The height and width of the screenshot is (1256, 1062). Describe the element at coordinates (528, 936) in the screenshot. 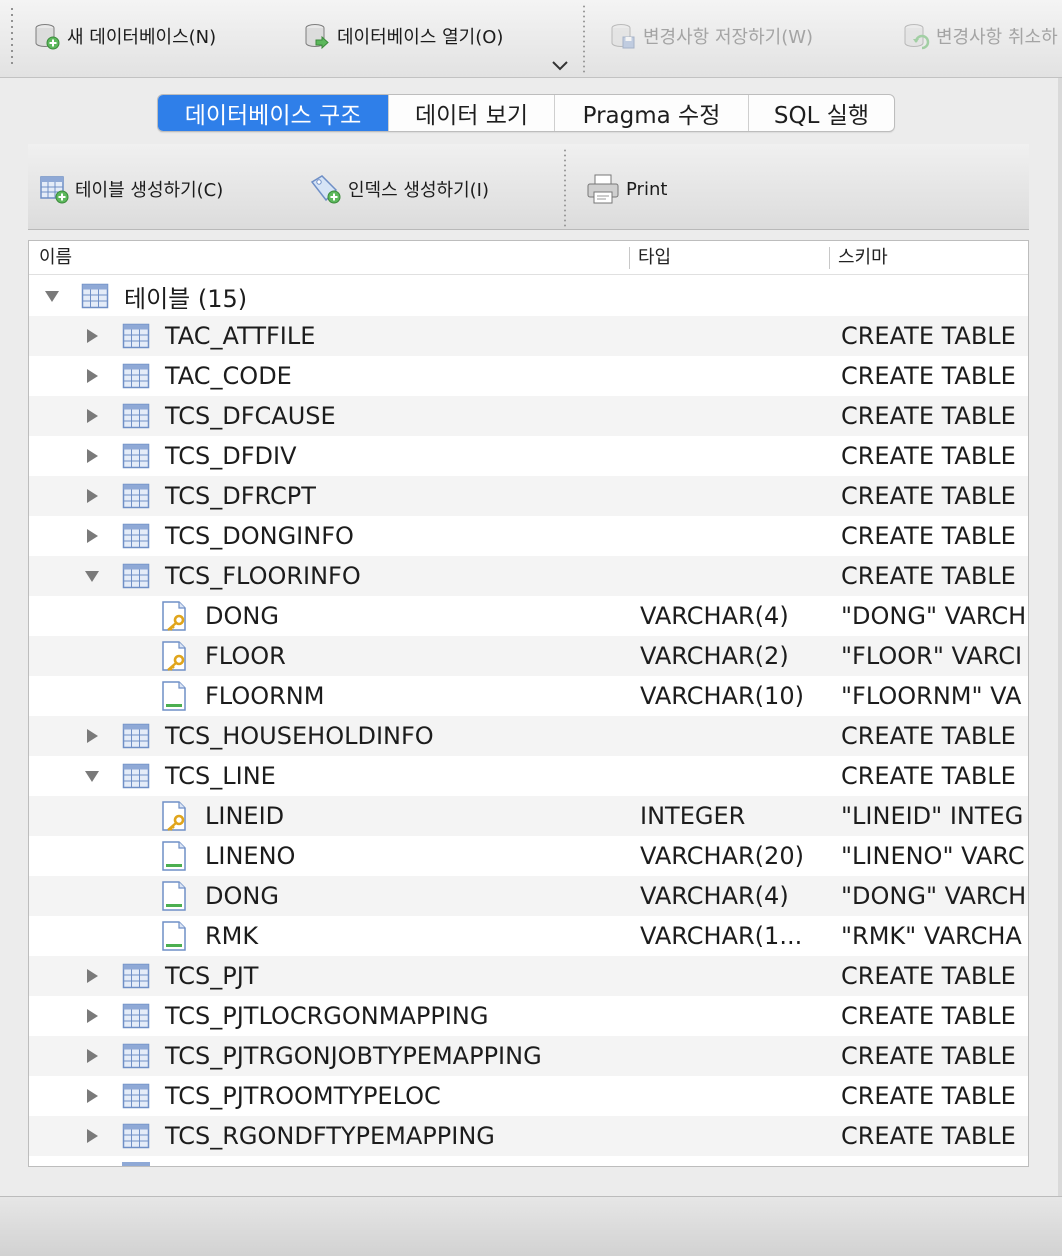

I see `field-row: RMK VARCHAR(1... "RMK" VARCHA` at that location.